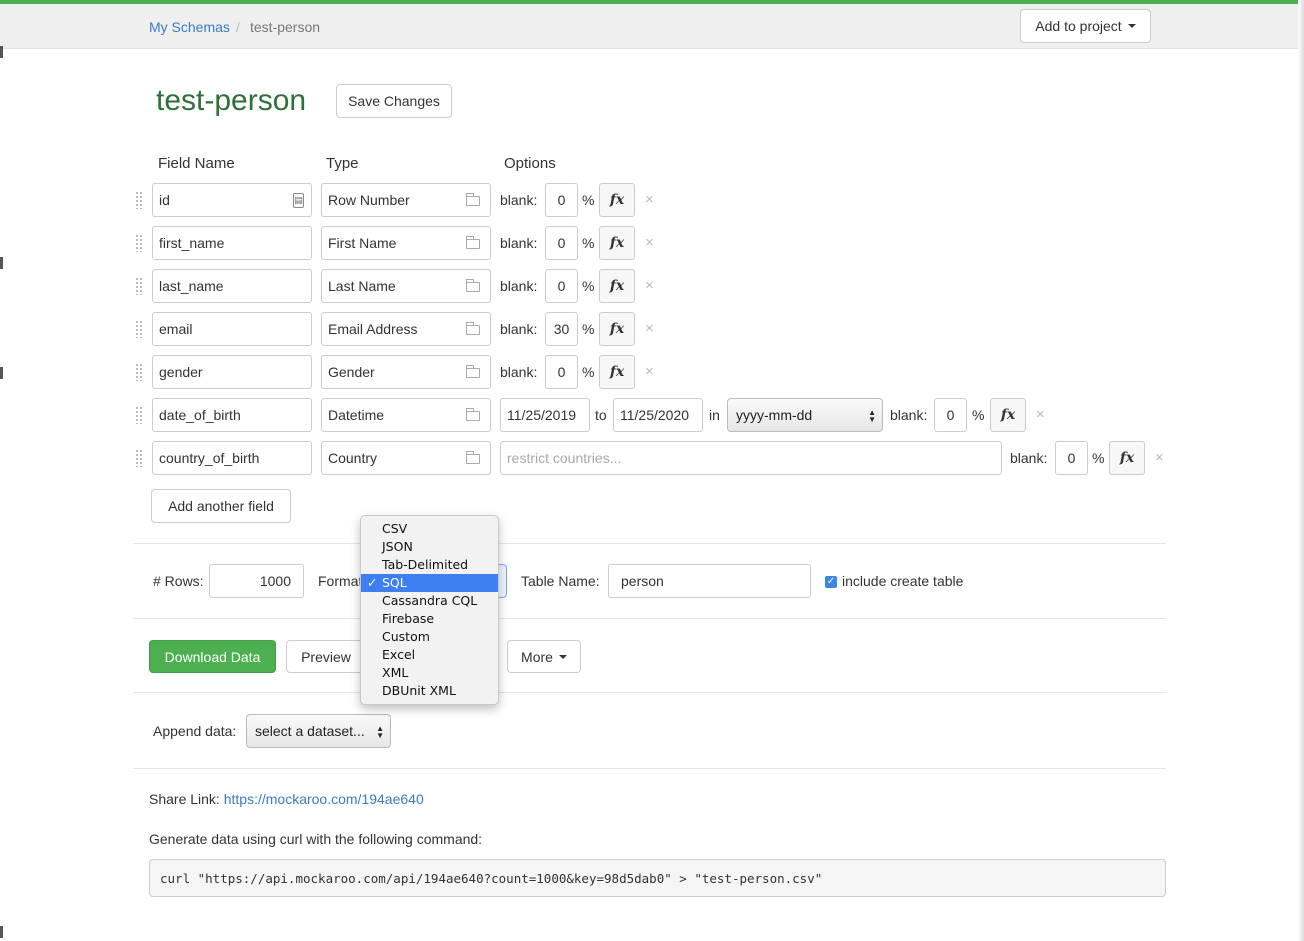 Image resolution: width=1304 pixels, height=941 pixels. What do you see at coordinates (184, 799) in the screenshot?
I see `share-link-label: Share Link:` at bounding box center [184, 799].